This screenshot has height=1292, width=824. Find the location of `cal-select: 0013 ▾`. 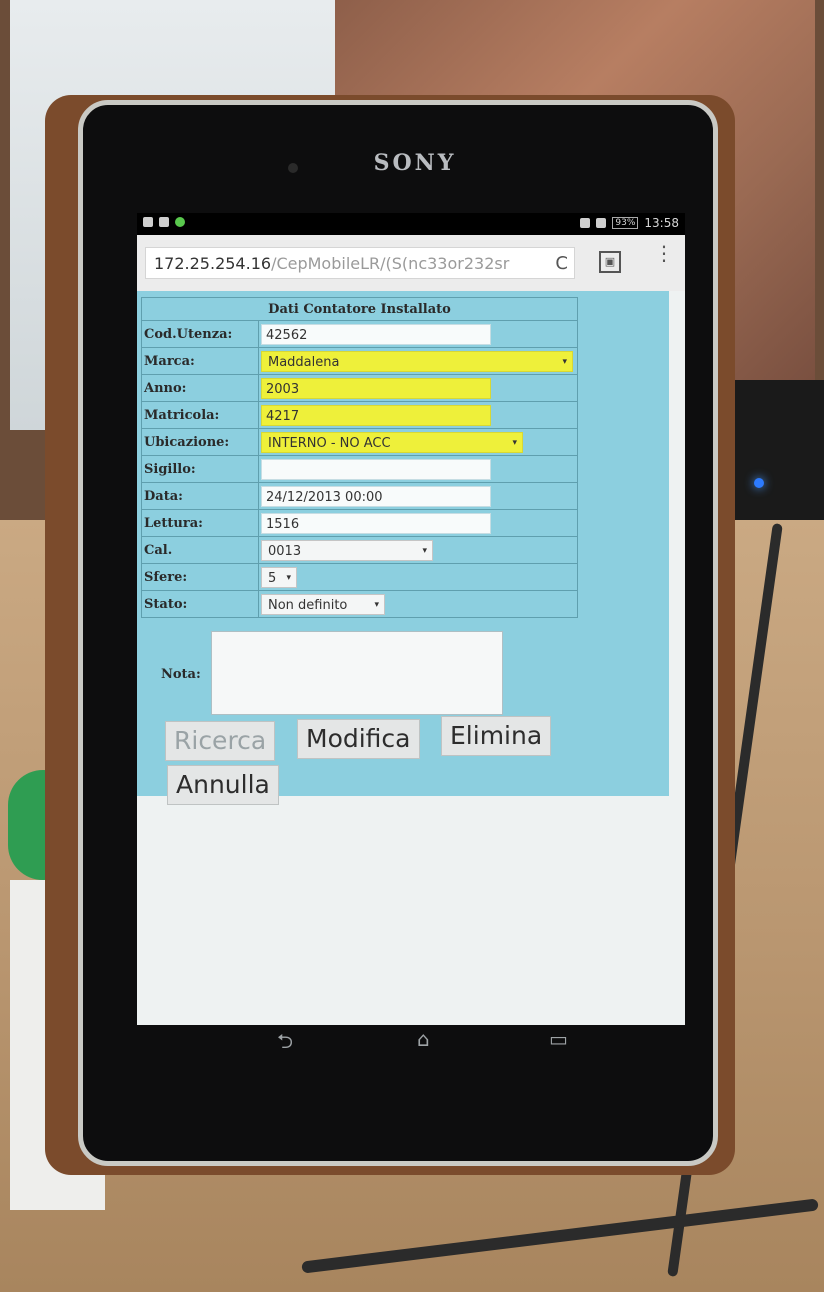

cal-select: 0013 ▾ is located at coordinates (347, 550).